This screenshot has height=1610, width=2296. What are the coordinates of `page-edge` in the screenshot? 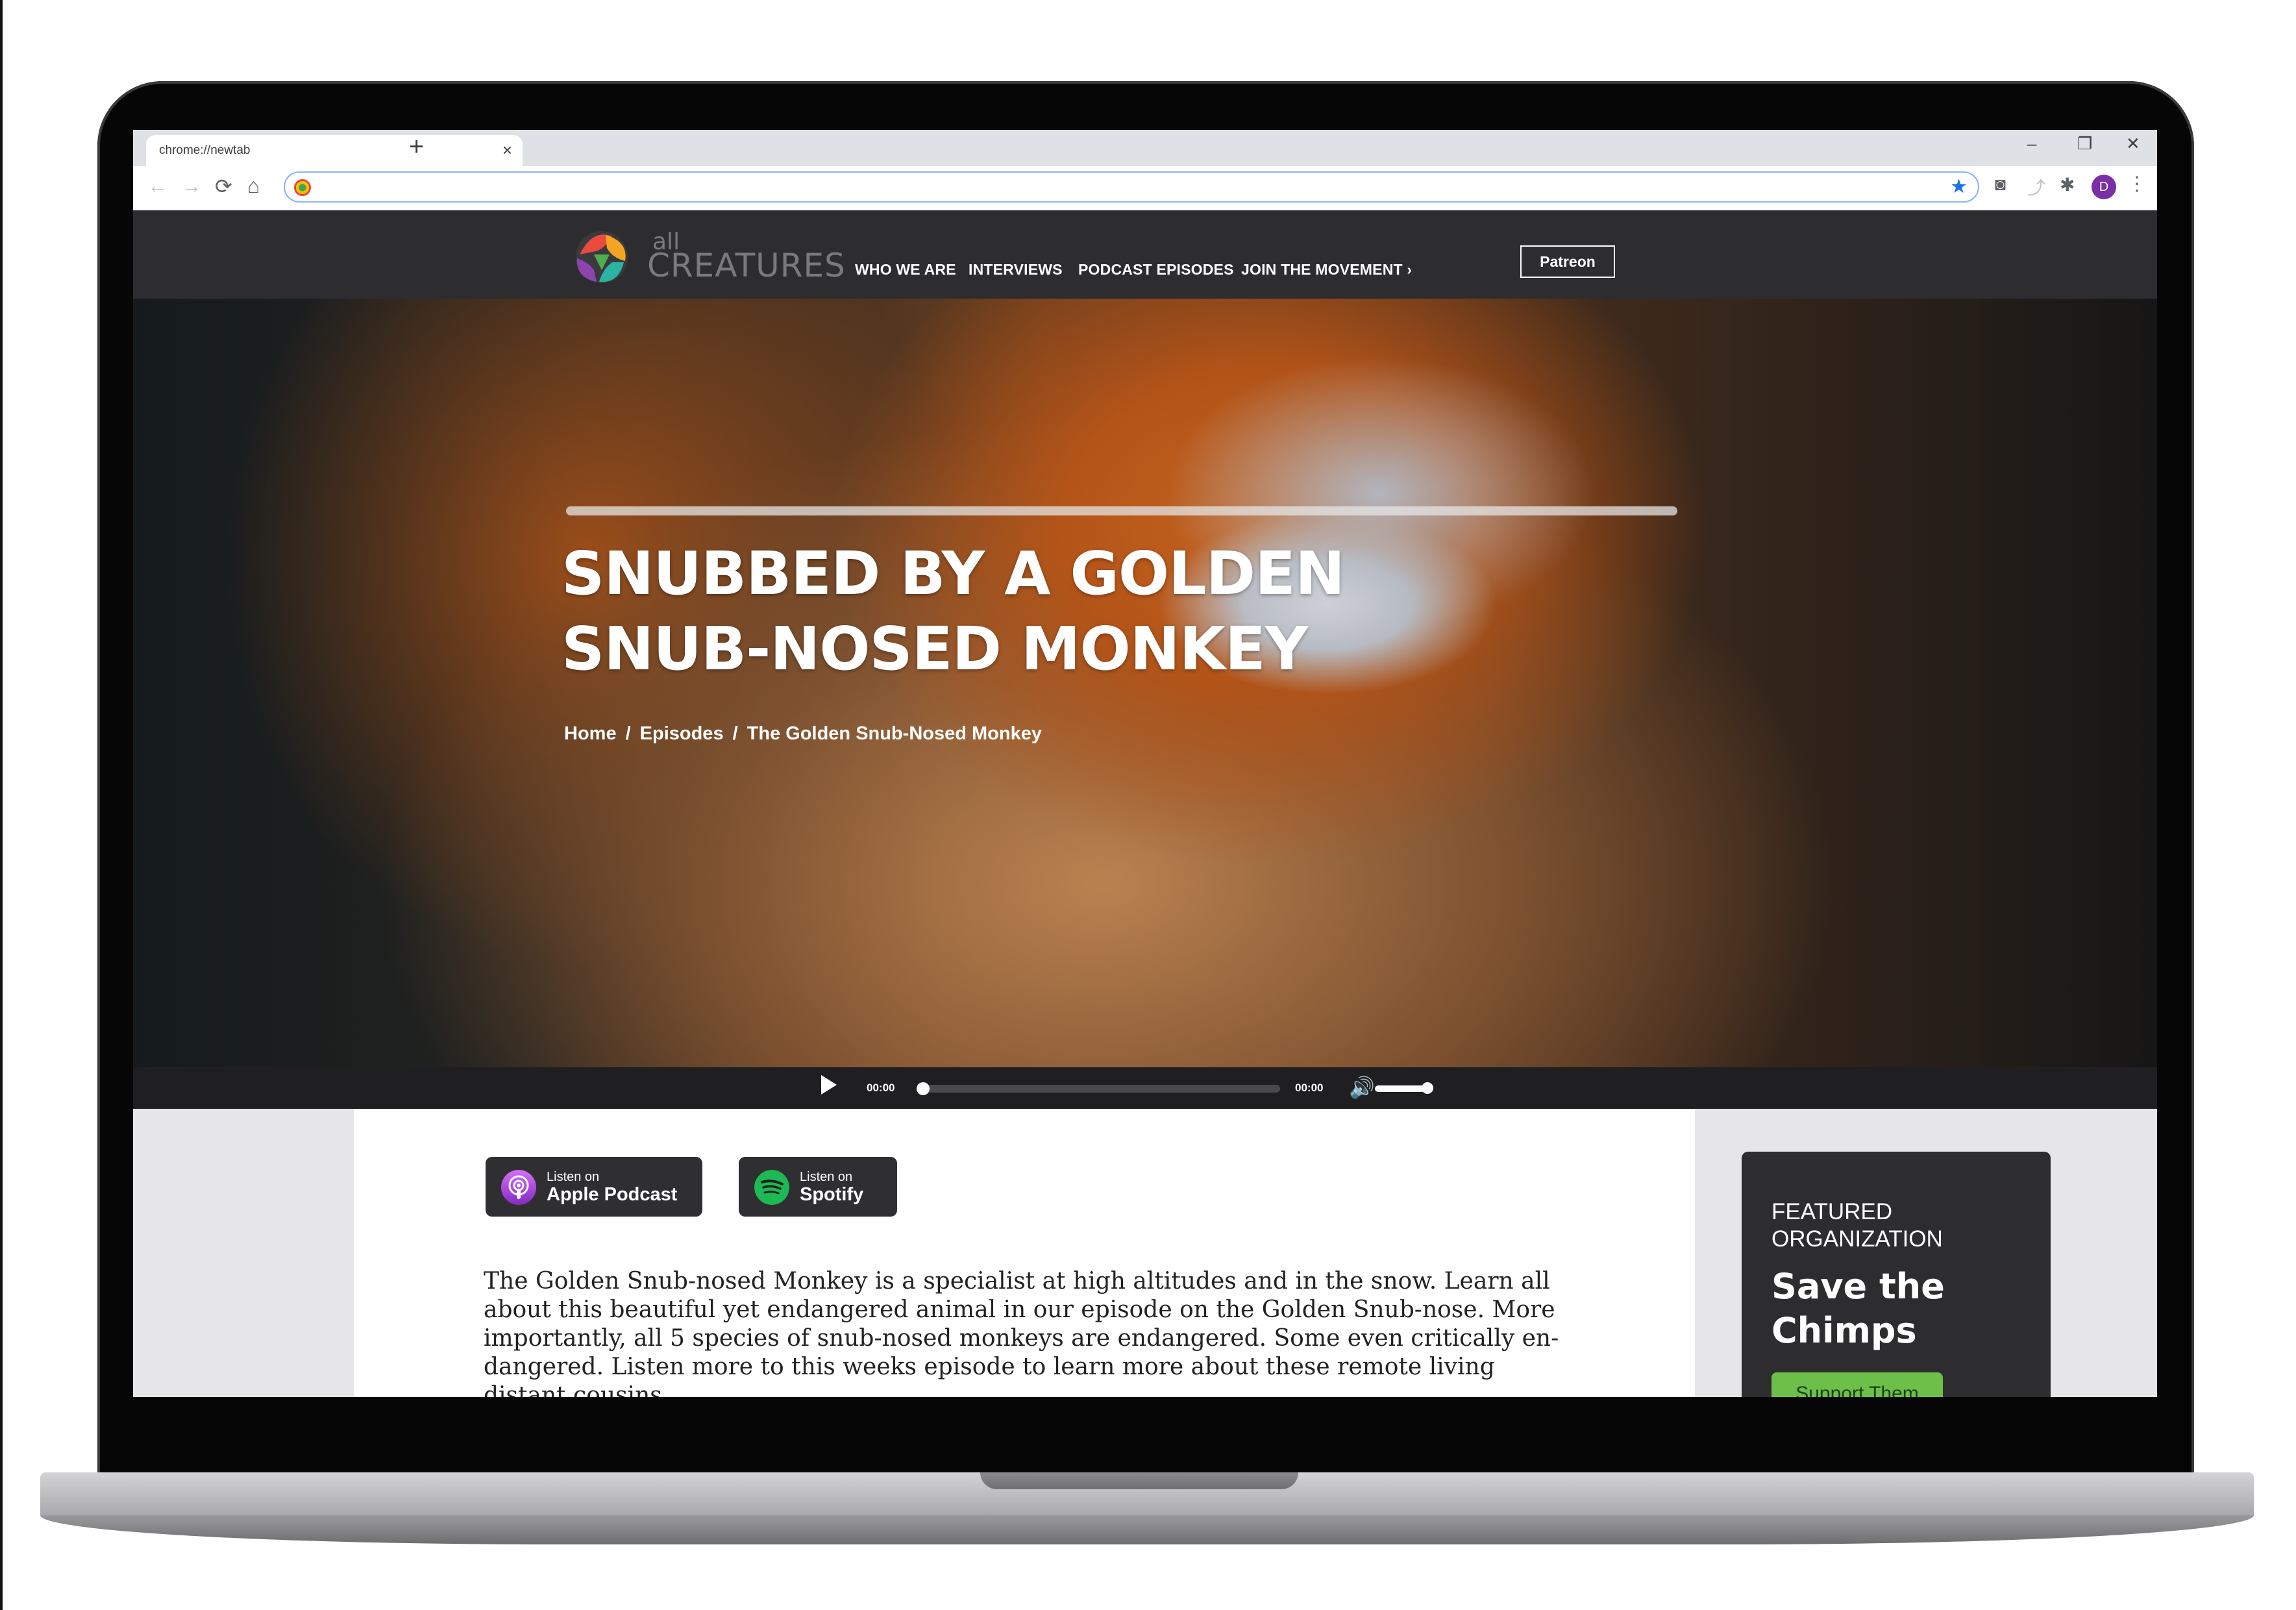 It's located at (2, 805).